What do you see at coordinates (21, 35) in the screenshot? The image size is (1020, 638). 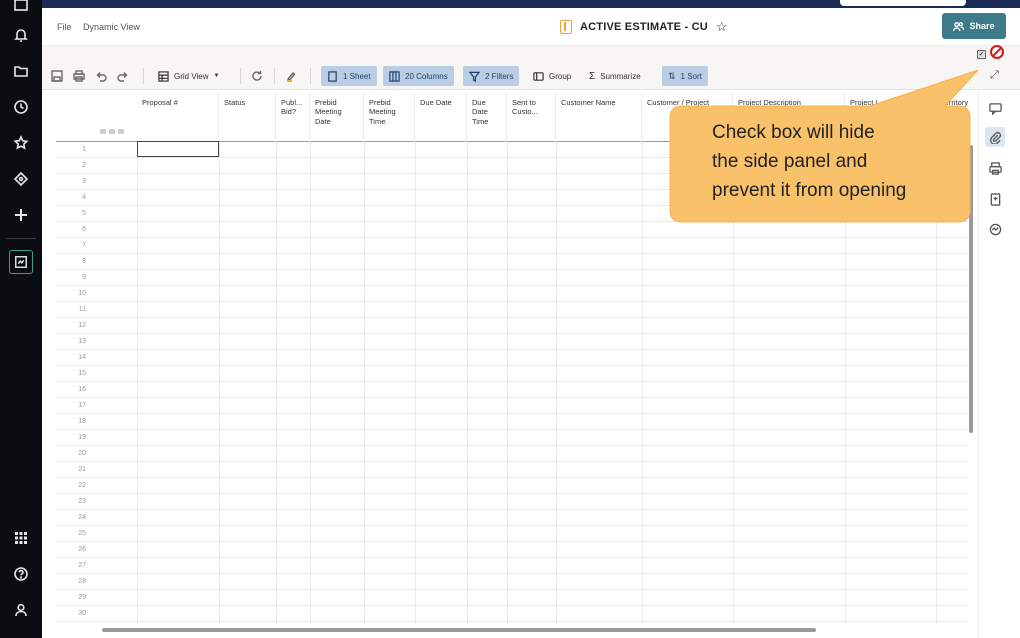 I see `bell-icon` at bounding box center [21, 35].